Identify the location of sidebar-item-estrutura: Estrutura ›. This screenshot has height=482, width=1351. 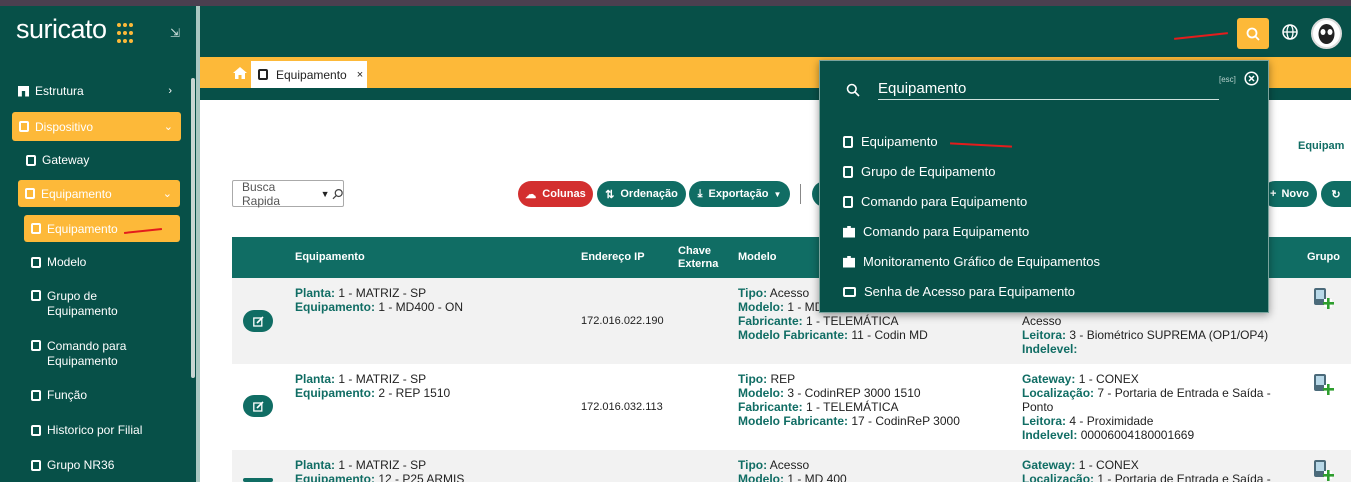
(98, 91).